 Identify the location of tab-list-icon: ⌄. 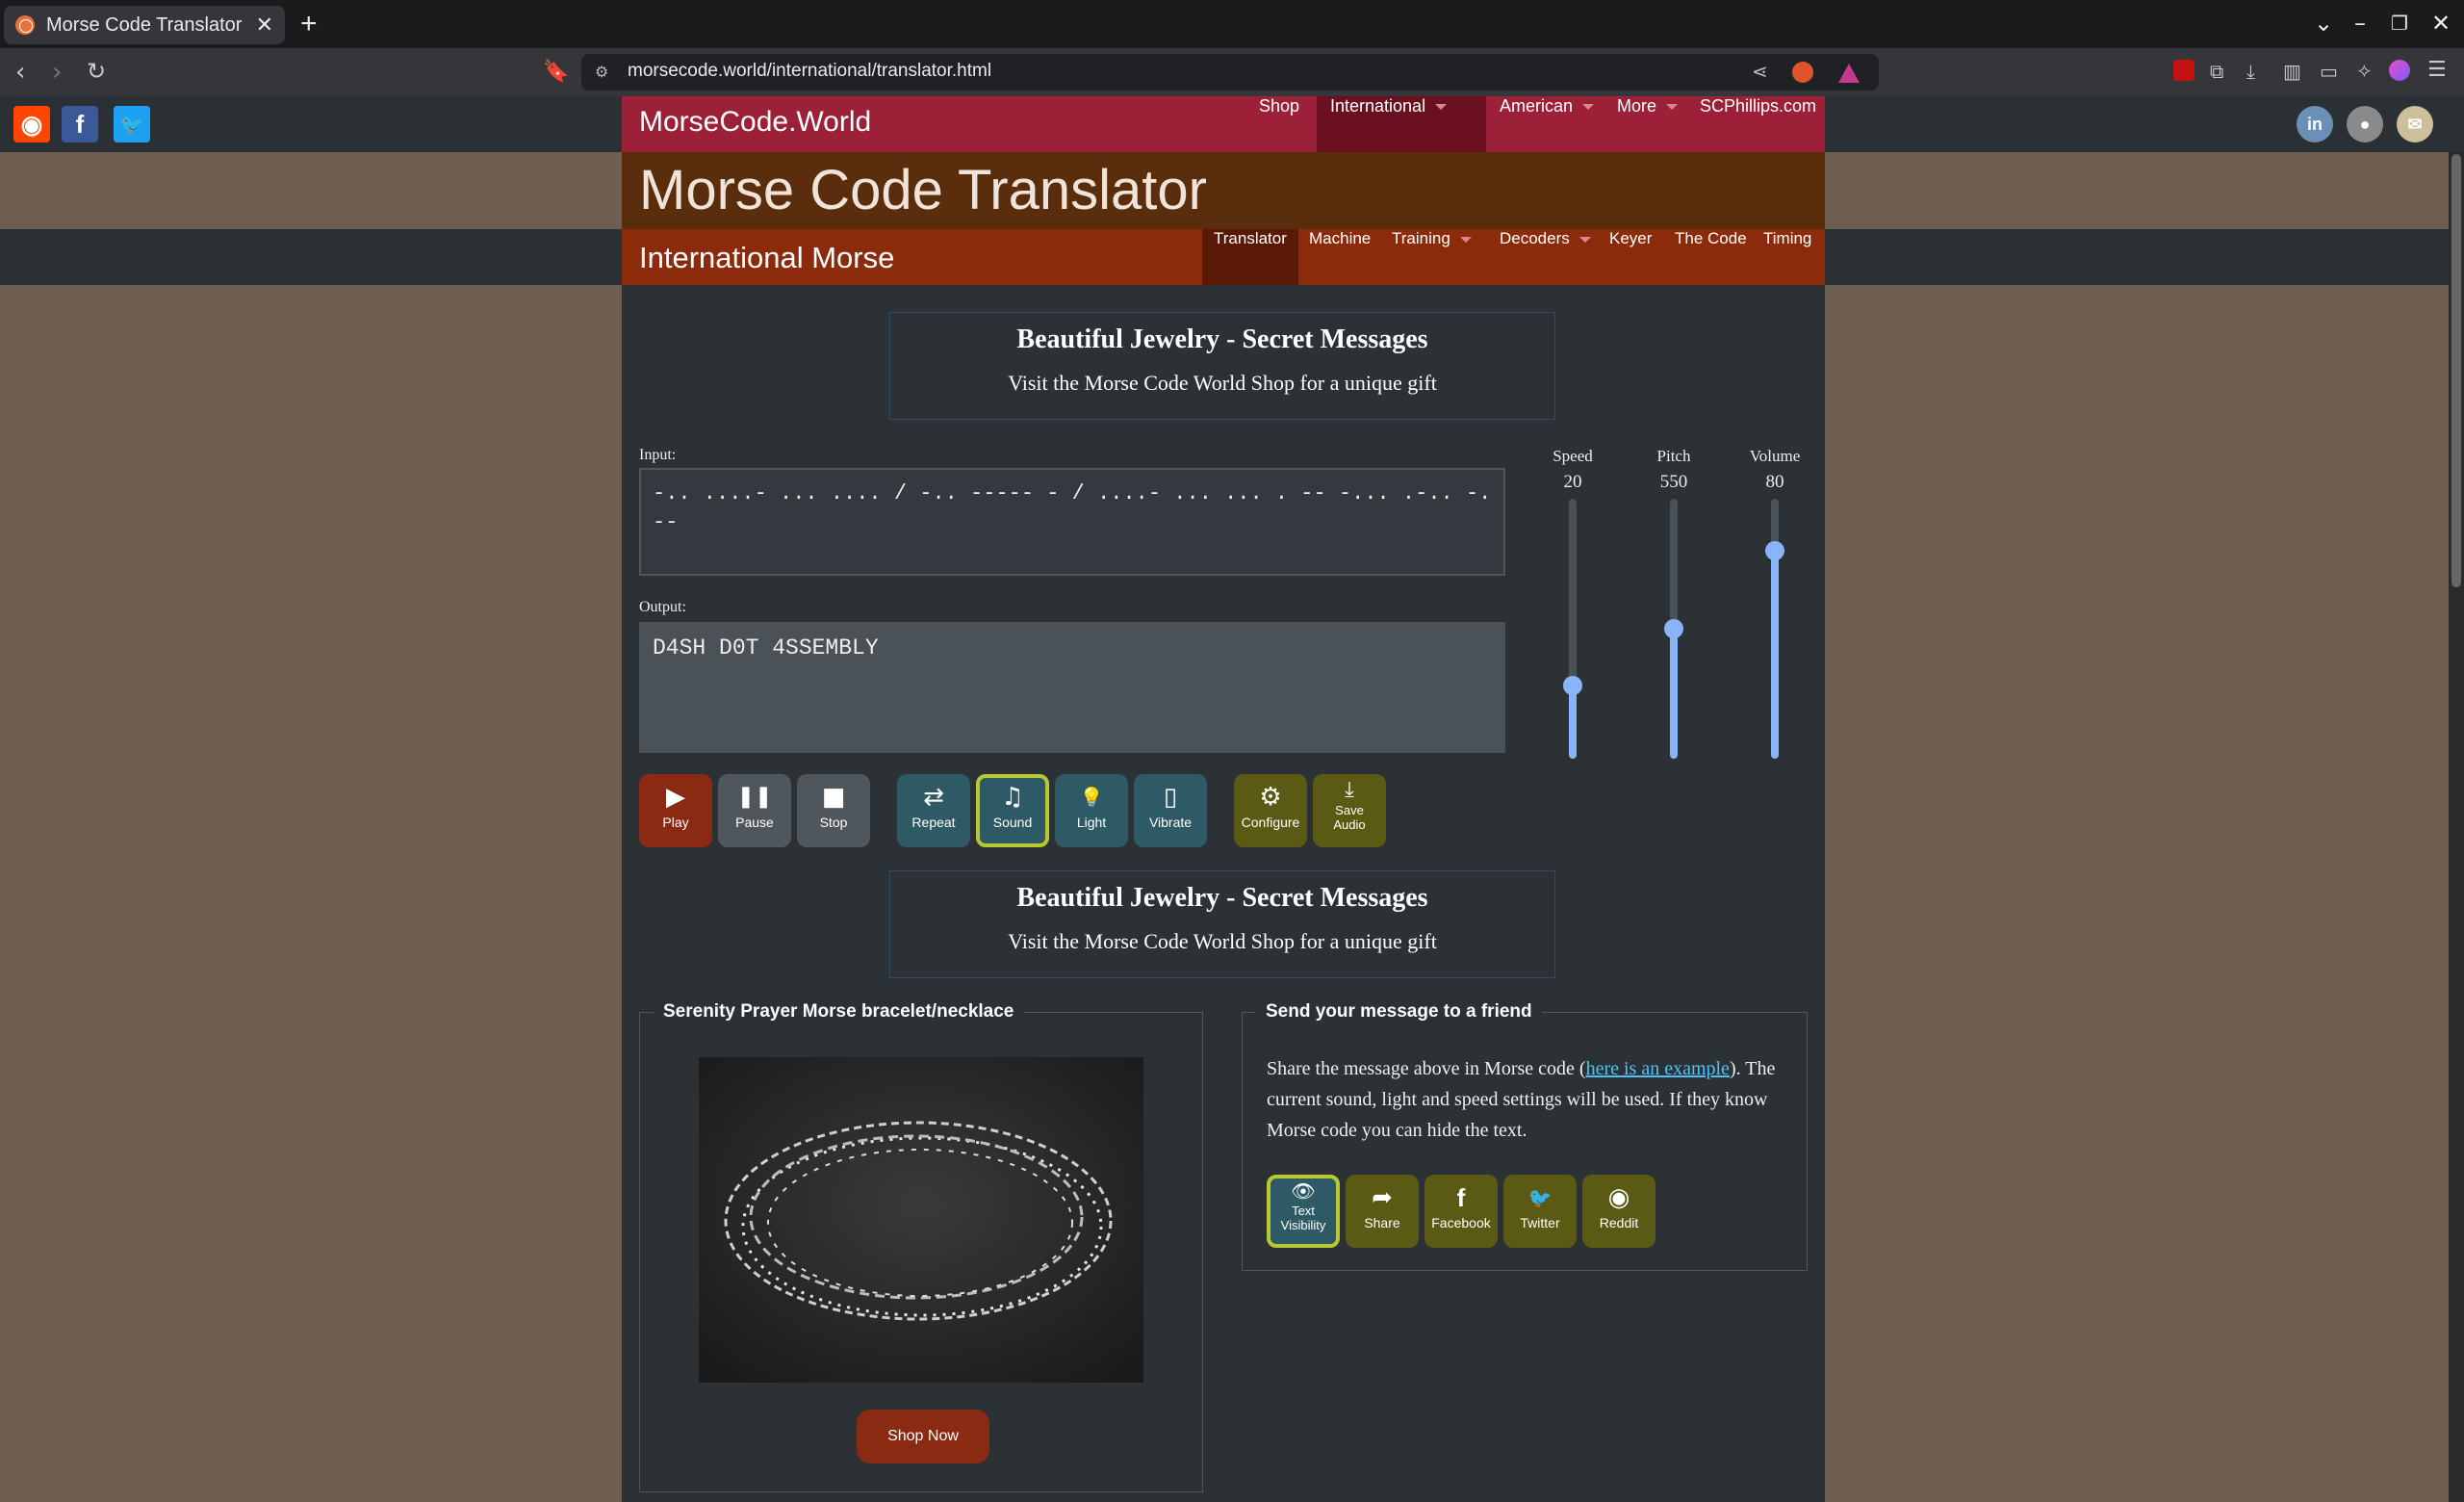
(2323, 23).